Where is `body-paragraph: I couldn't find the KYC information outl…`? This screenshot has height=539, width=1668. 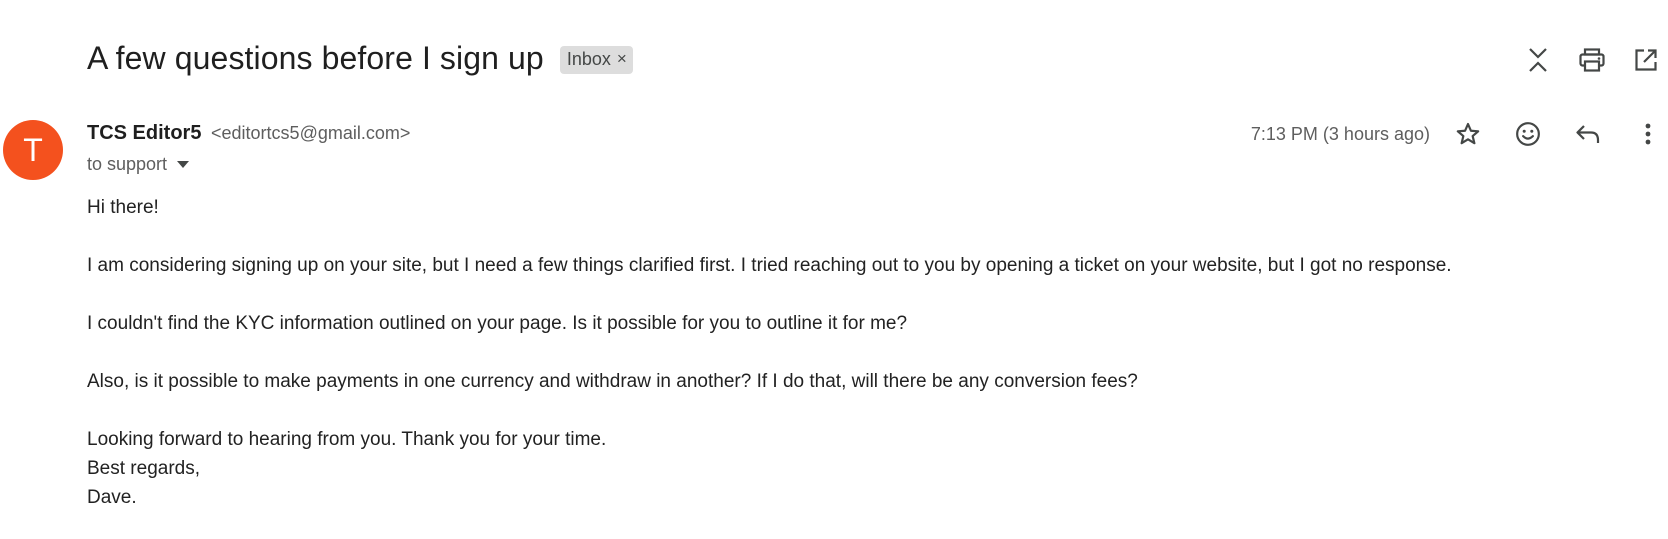
body-paragraph: I couldn't find the KYC information outl… is located at coordinates (497, 323).